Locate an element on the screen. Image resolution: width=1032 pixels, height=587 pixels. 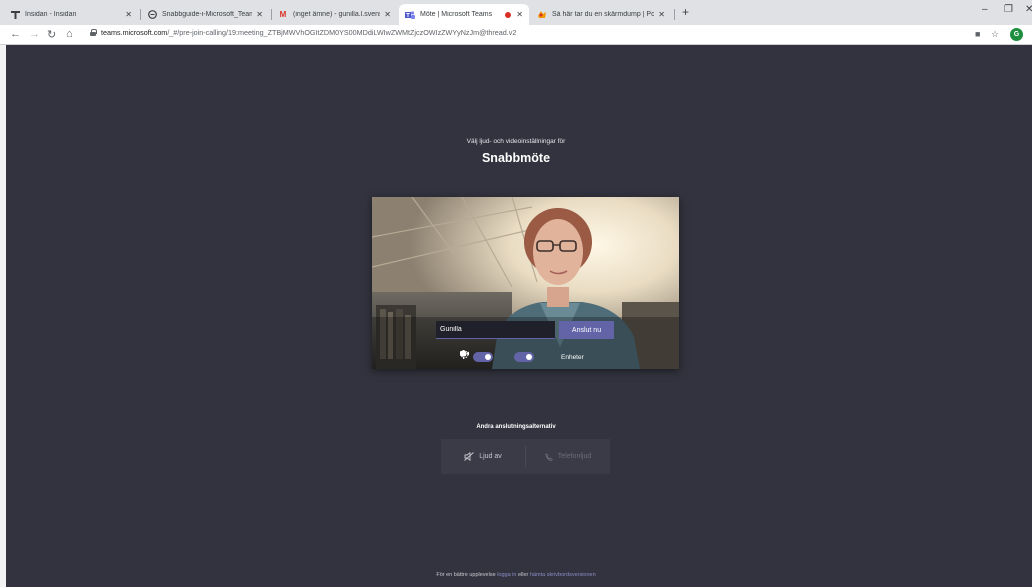
tab-title: (inget ämne) - gunilla.l.svensson is located at coordinates (336, 14).